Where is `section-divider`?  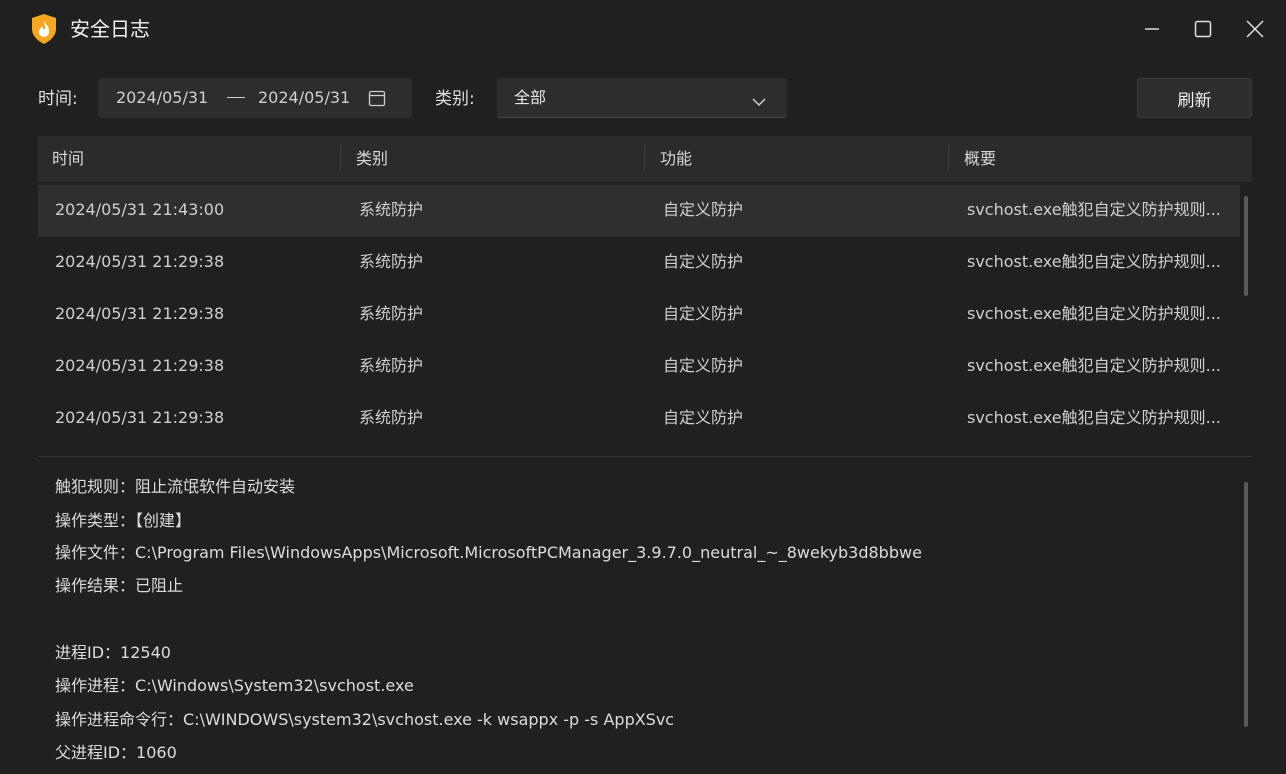
section-divider is located at coordinates (645, 456).